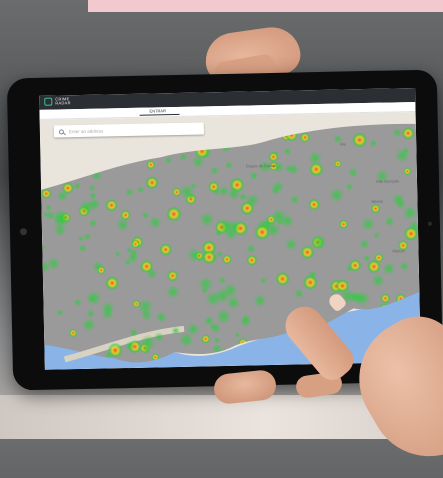 This screenshot has width=443, height=478. I want to click on home-button, so click(23, 232).